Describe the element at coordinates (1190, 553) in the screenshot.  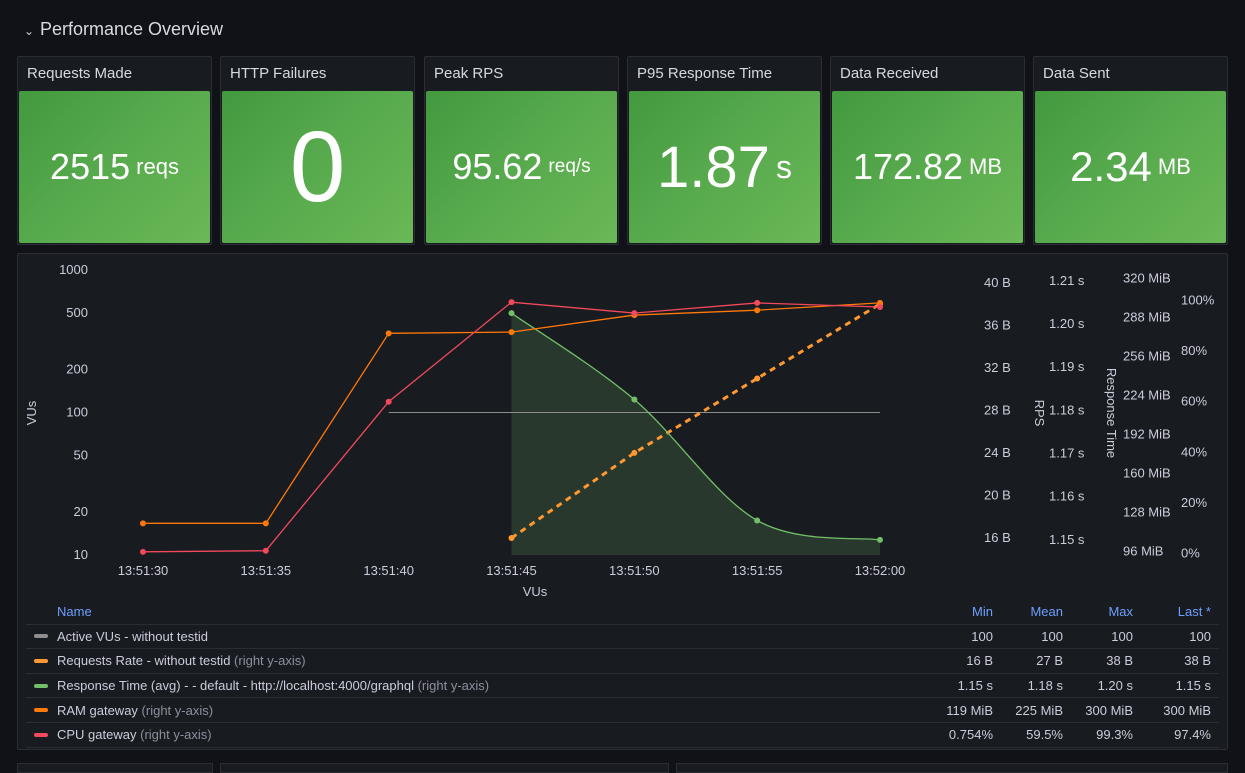
I see `y-right-tick-label: 0%` at that location.